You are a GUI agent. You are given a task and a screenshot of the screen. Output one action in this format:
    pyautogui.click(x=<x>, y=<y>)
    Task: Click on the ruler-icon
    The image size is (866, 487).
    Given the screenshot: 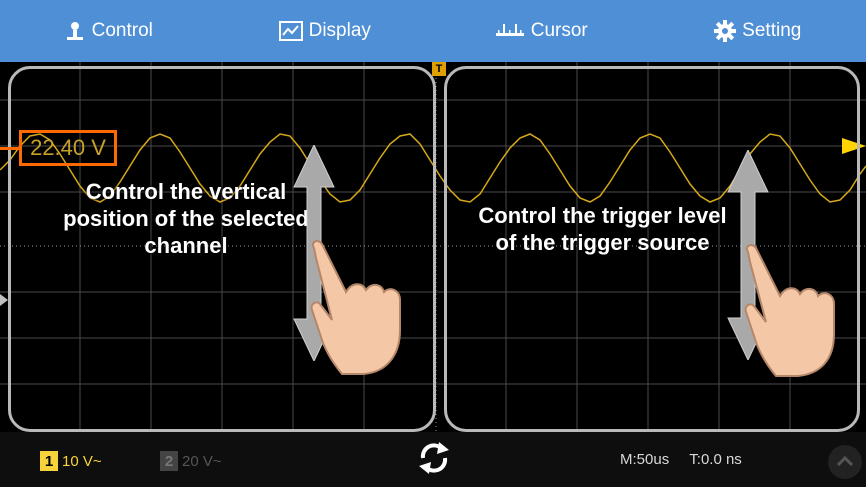 What is the action you would take?
    pyautogui.click(x=509, y=30)
    